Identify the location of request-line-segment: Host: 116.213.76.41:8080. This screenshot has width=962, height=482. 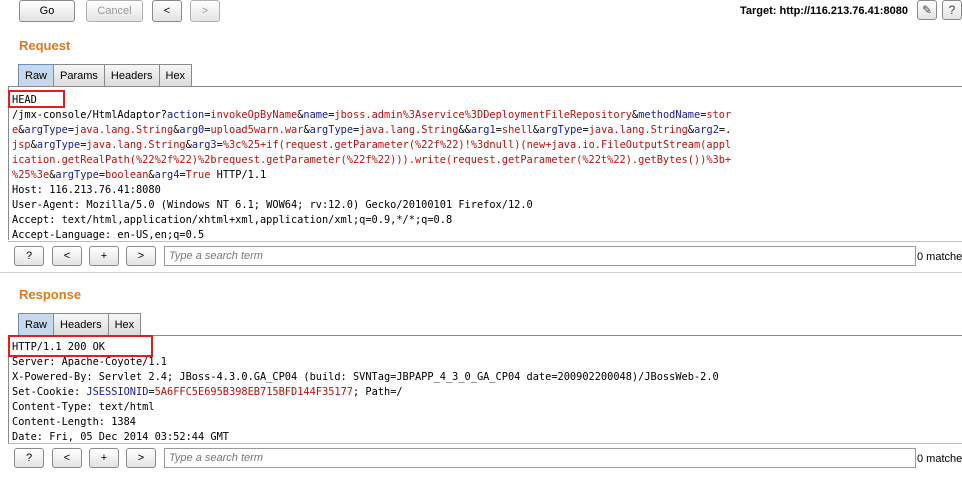
(86, 190).